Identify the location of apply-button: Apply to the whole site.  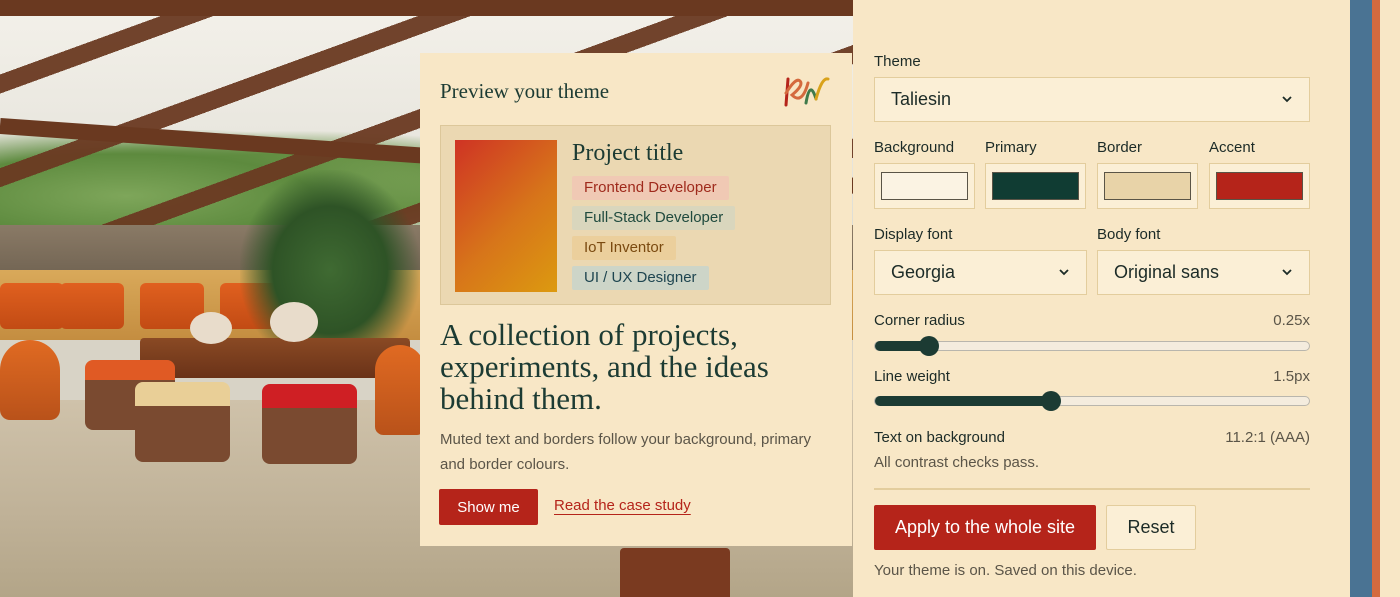
(985, 527).